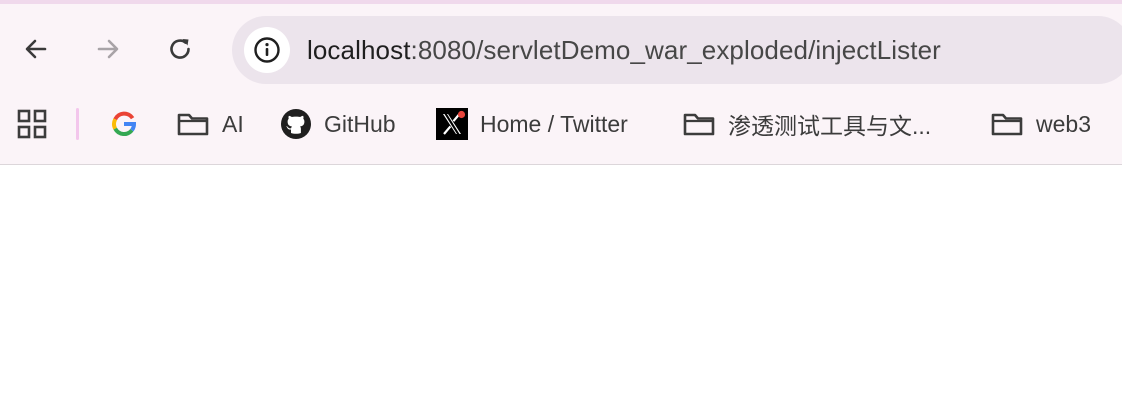  I want to click on github-icon, so click(296, 124).